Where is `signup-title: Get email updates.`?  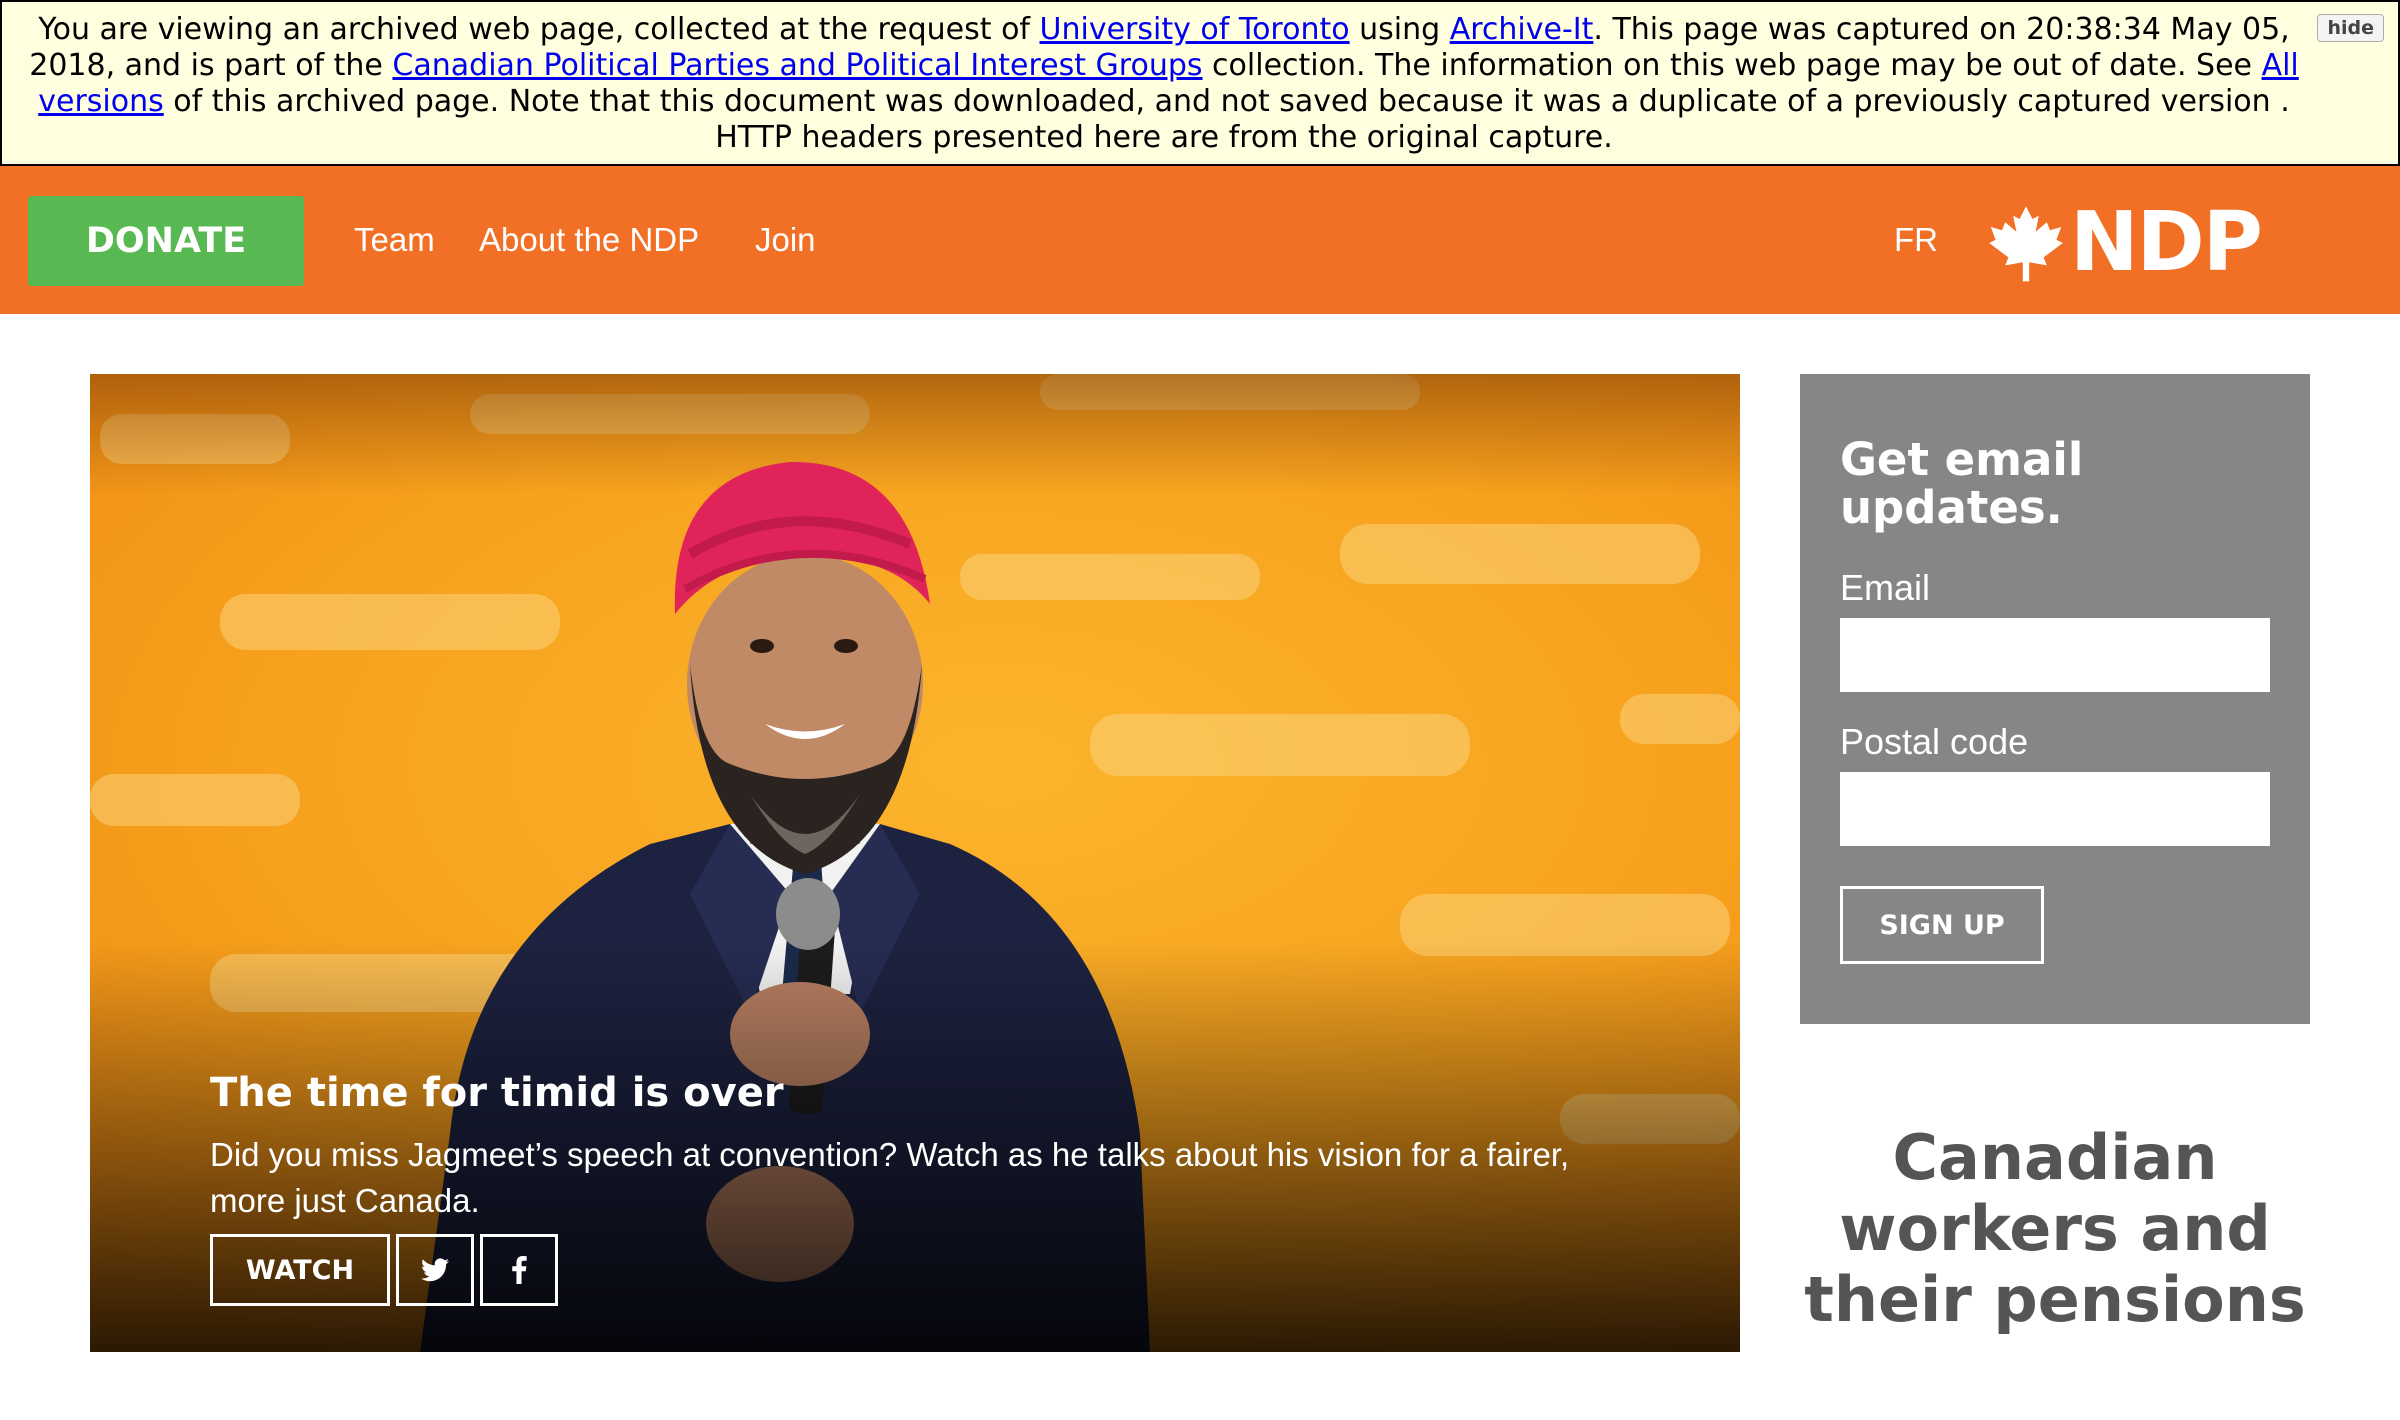 signup-title: Get email updates. is located at coordinates (1962, 483).